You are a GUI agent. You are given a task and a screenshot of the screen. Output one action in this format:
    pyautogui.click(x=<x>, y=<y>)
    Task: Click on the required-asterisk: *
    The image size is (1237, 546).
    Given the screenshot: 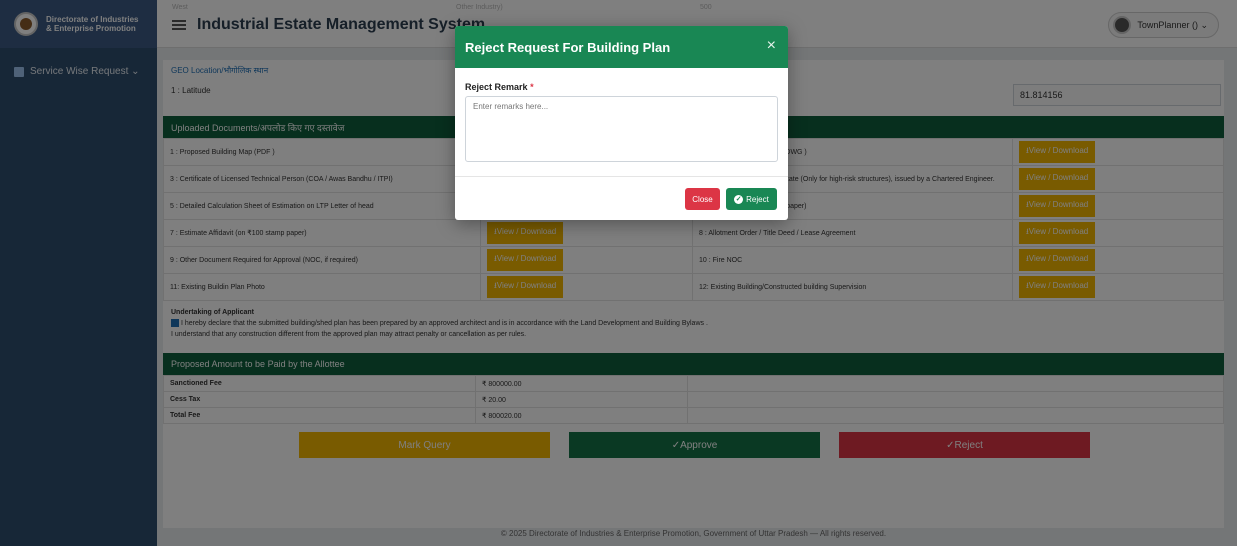 What is the action you would take?
    pyautogui.click(x=532, y=87)
    